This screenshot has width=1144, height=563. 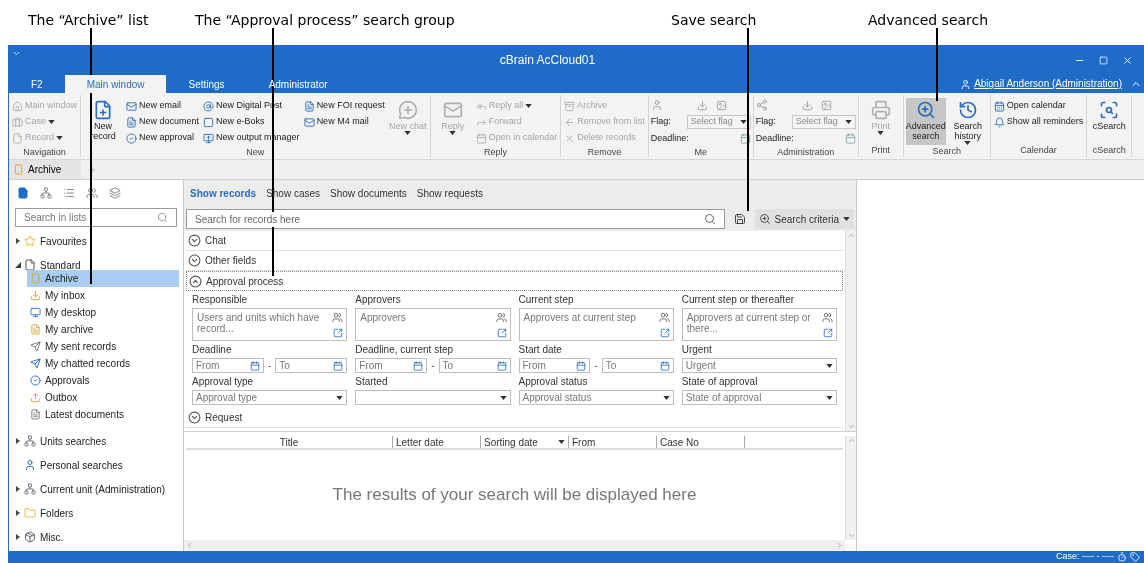 I want to click on view-tab: Show documents, so click(x=368, y=193).